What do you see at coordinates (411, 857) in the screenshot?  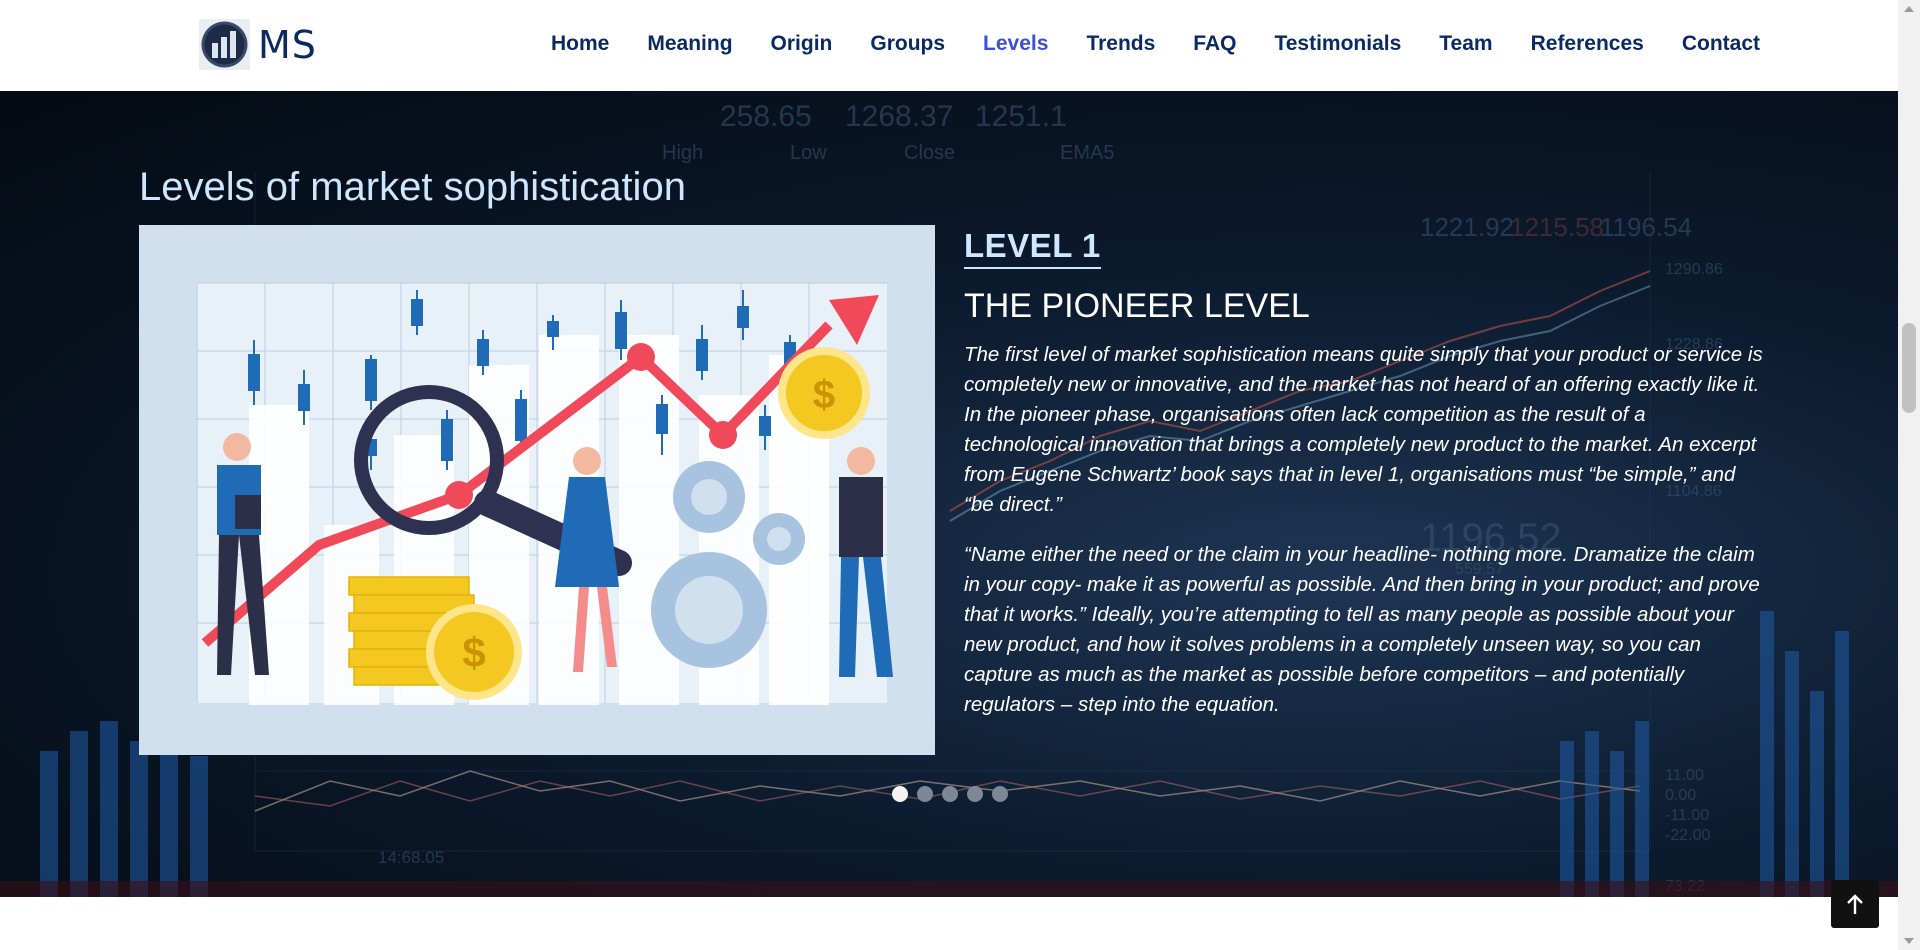 I see `bg-time: 14:68.05` at bounding box center [411, 857].